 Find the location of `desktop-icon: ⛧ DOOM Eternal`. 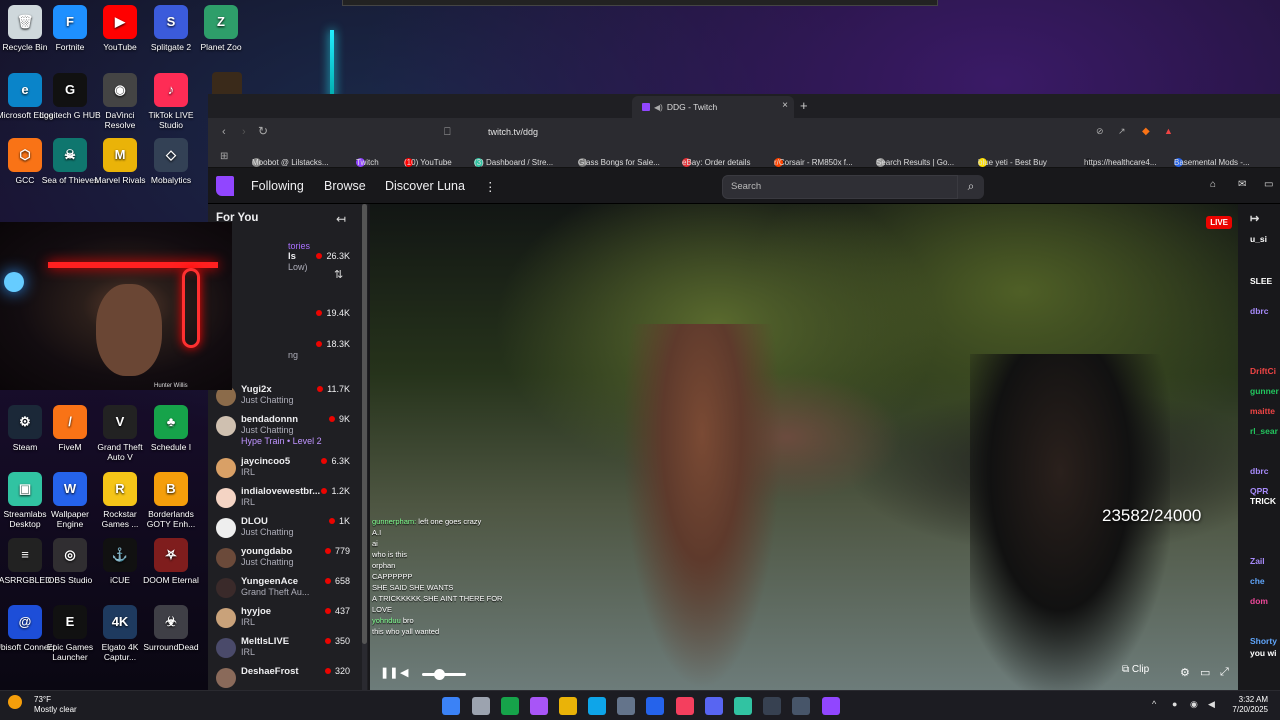

desktop-icon: ⛧ DOOM Eternal is located at coordinates (171, 561).